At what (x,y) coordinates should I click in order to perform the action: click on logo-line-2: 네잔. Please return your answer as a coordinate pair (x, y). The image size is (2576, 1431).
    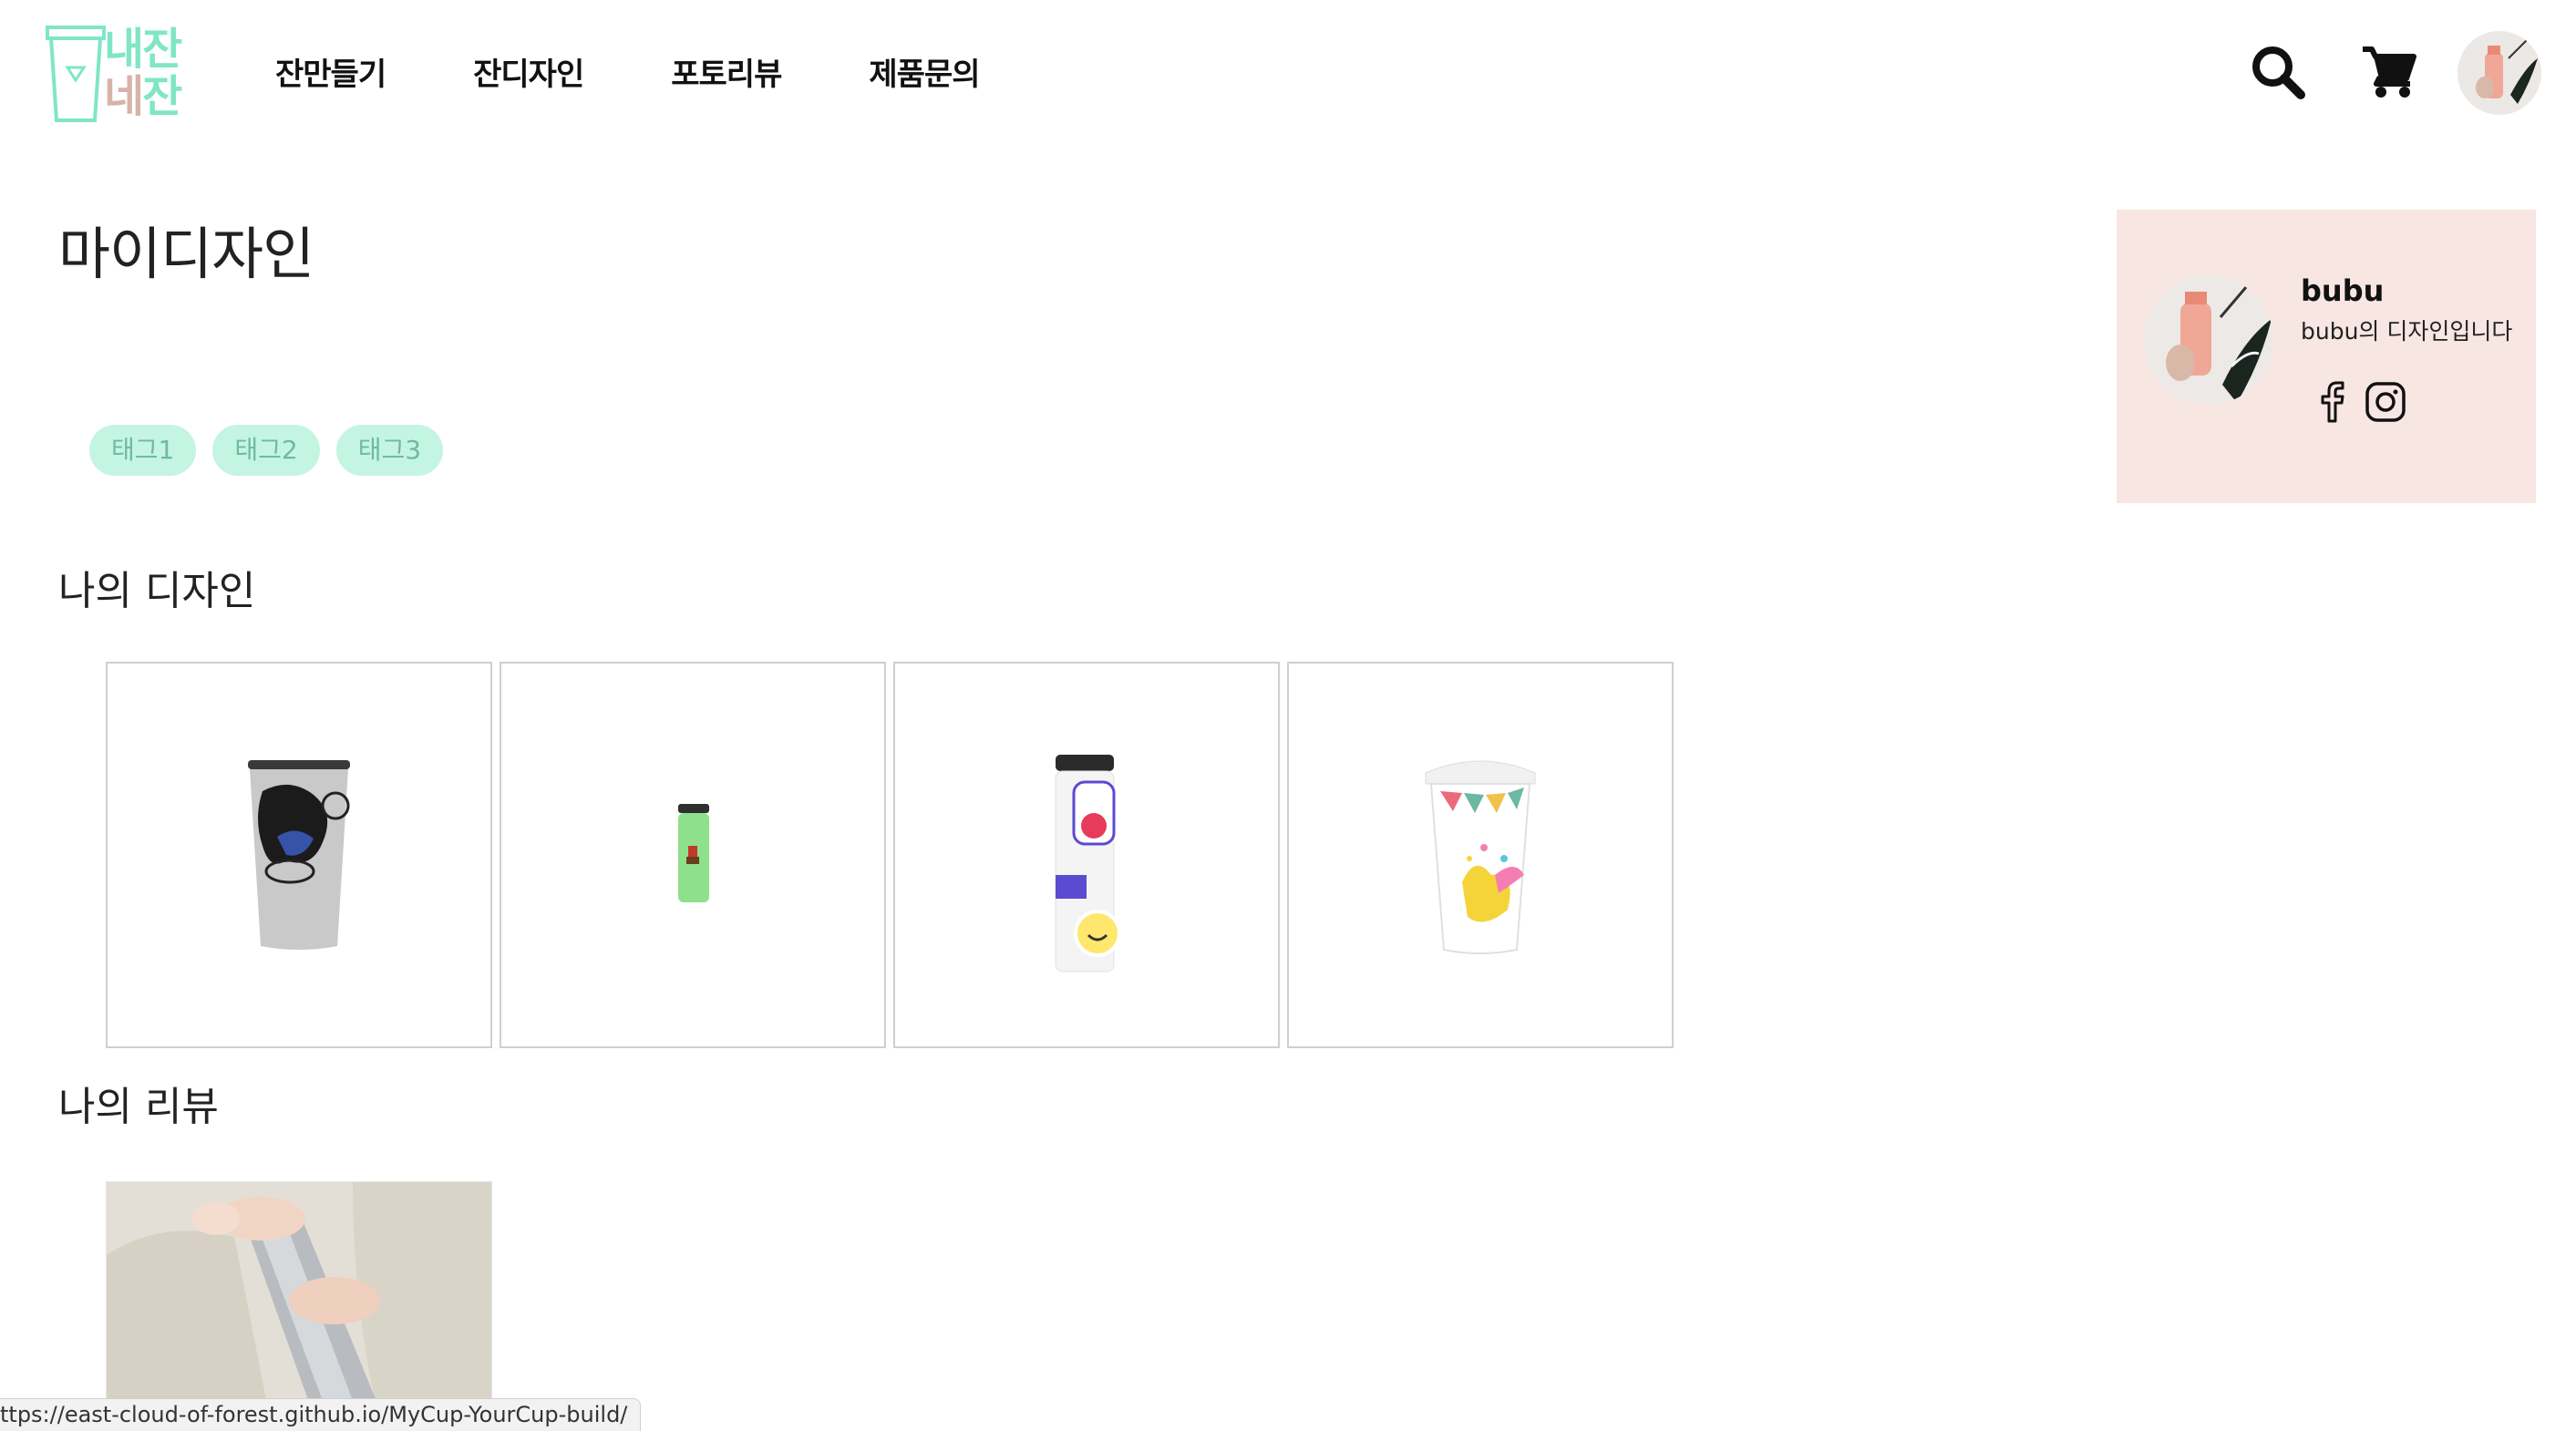
    Looking at the image, I should click on (143, 96).